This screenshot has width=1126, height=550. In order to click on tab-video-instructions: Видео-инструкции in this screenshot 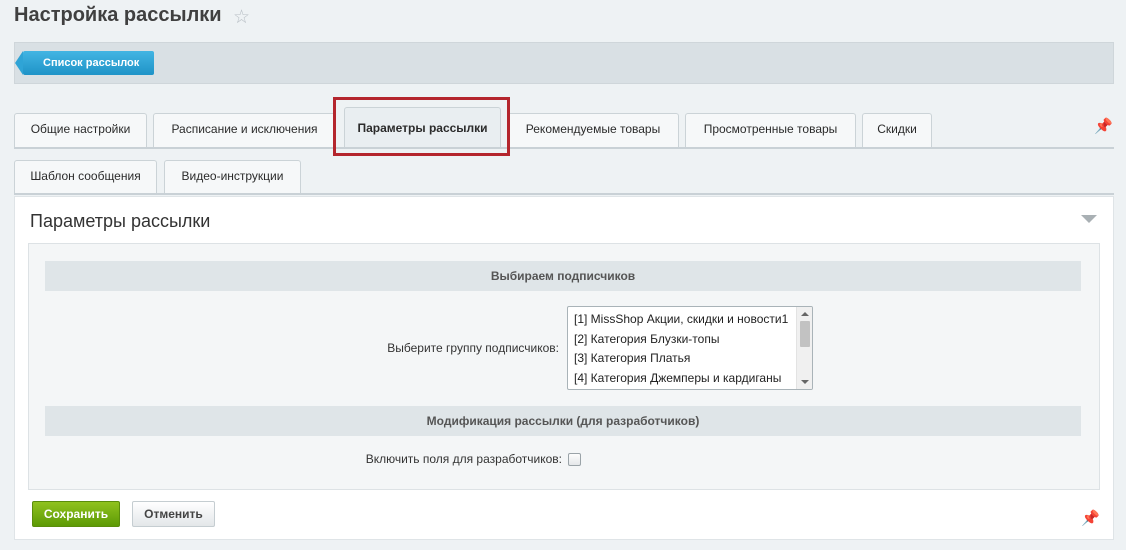, I will do `click(232, 177)`.